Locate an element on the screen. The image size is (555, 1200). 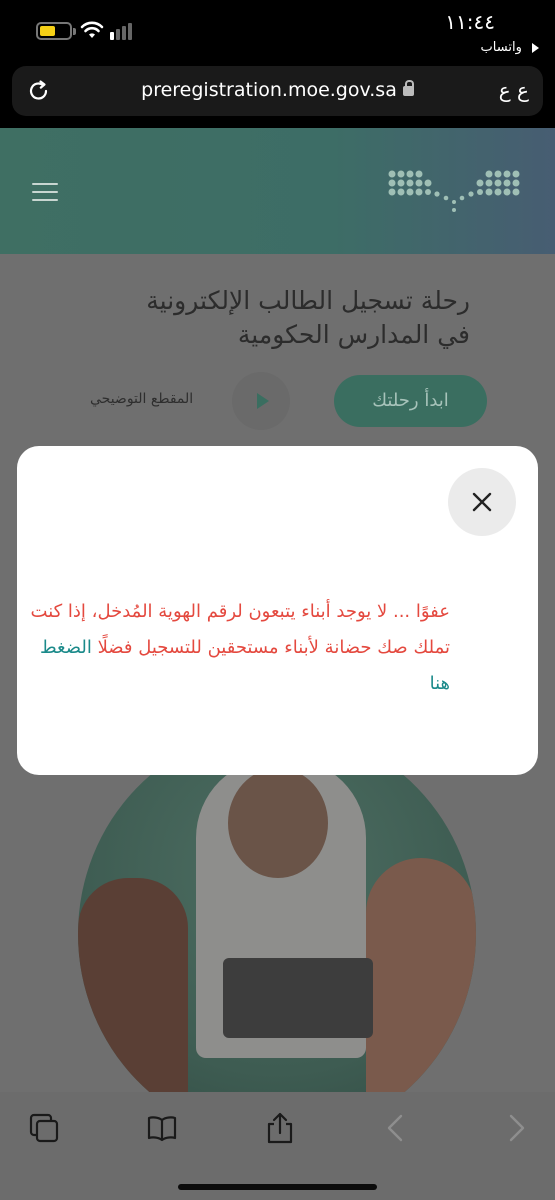
photo-laptop is located at coordinates (298, 998).